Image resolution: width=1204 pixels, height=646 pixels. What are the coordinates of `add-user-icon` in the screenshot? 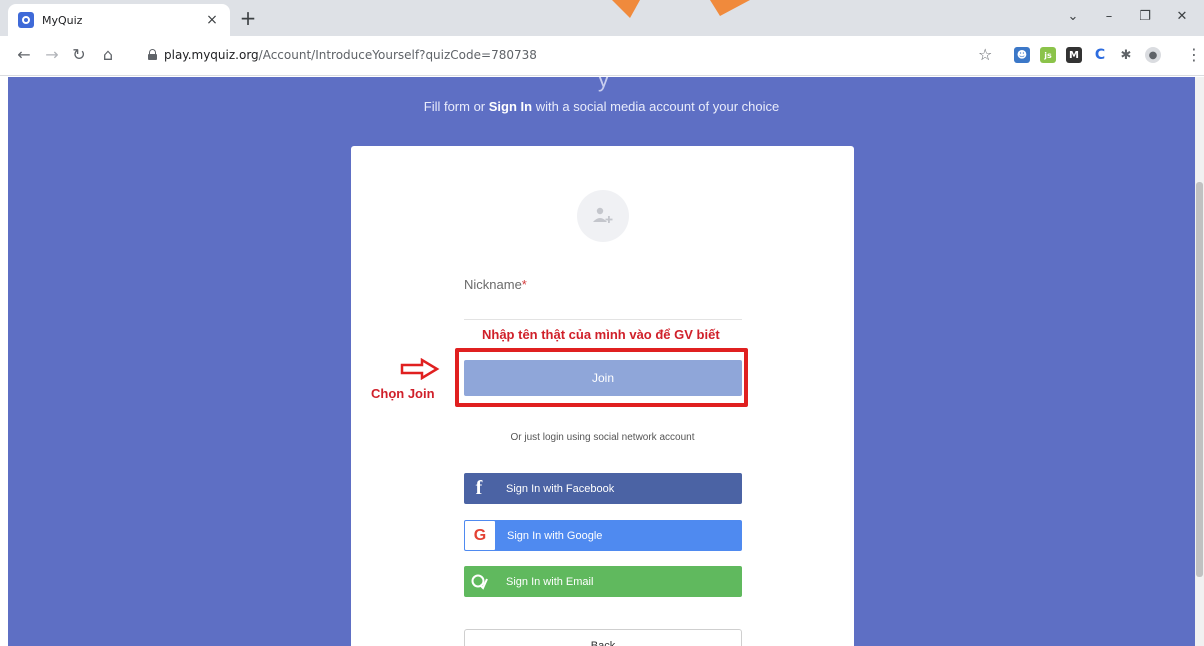 It's located at (603, 215).